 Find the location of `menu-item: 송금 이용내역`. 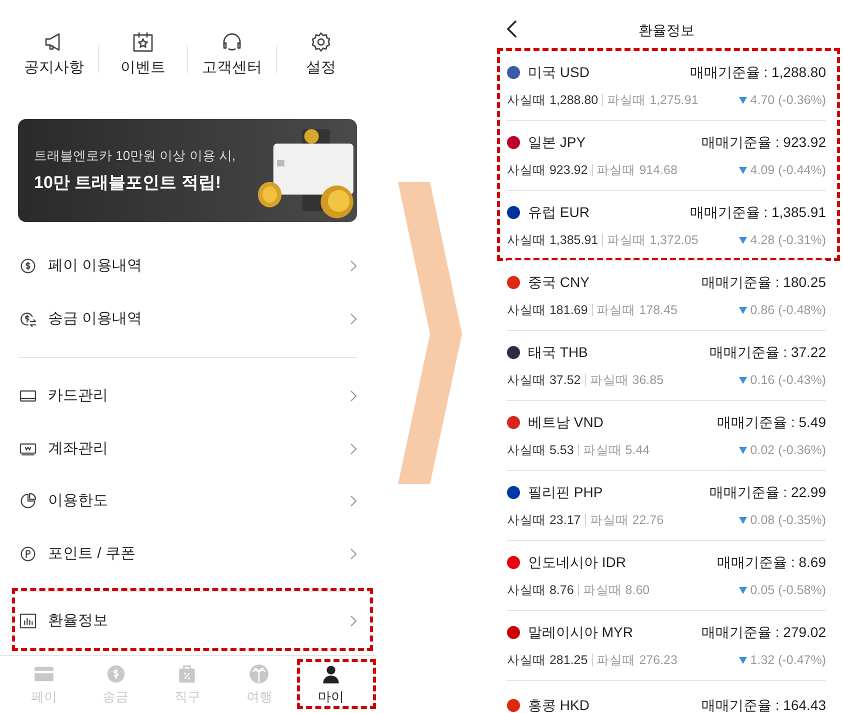

menu-item: 송금 이용내역 is located at coordinates (187, 318).